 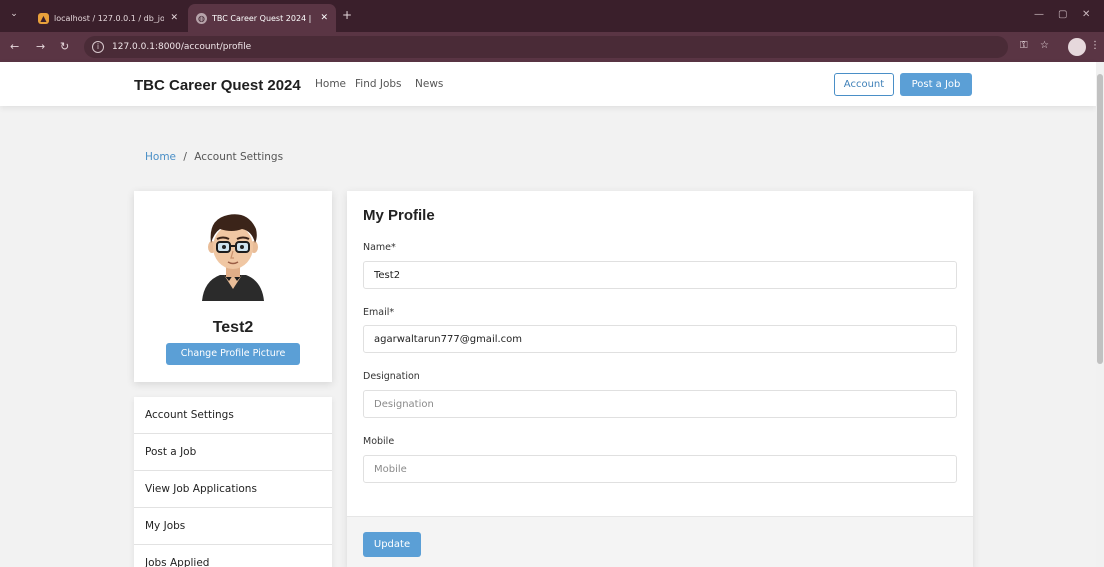 I want to click on reload-icon: ↻, so click(x=64, y=46).